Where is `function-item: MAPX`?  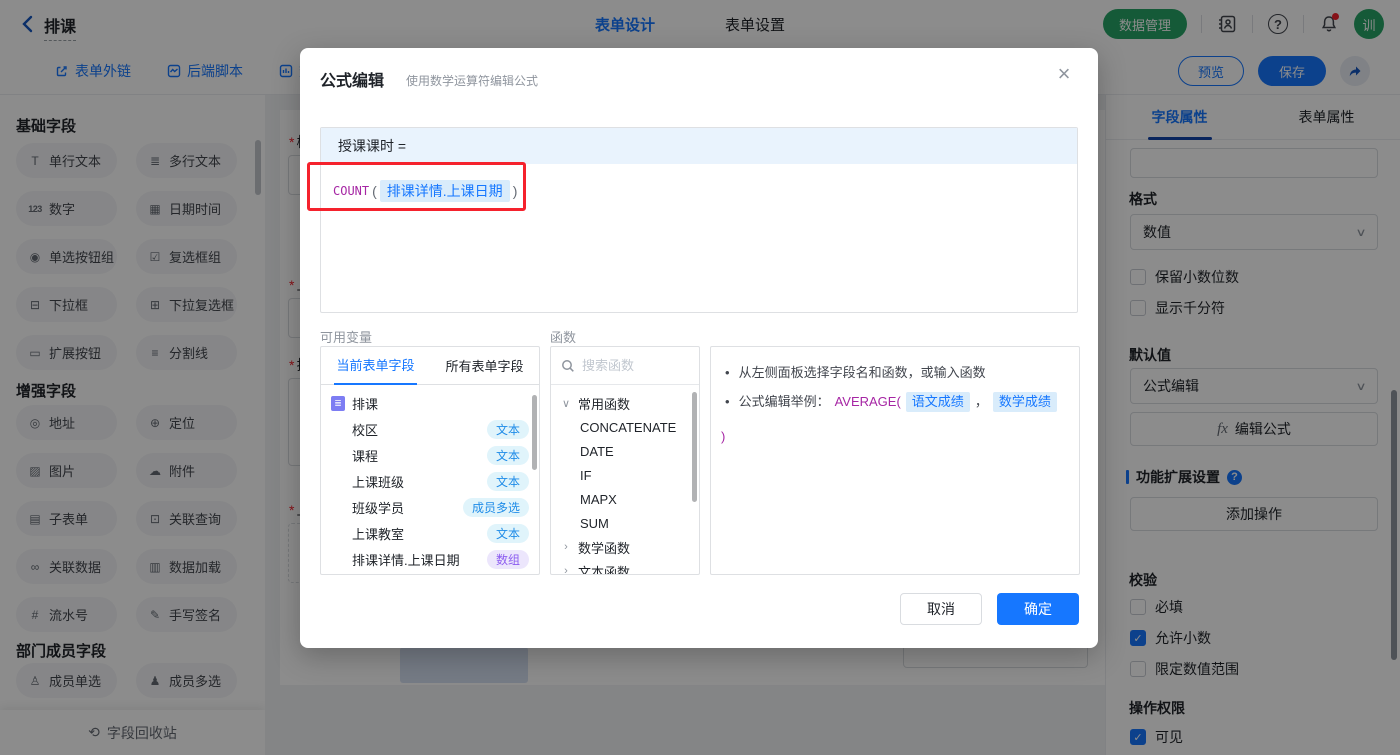 function-item: MAPX is located at coordinates (625, 499).